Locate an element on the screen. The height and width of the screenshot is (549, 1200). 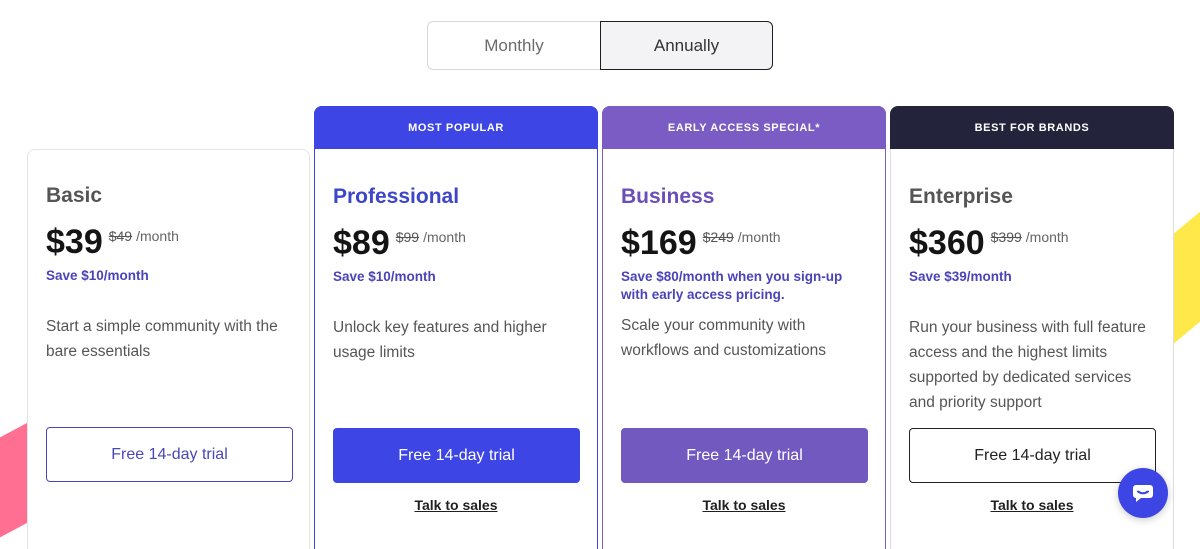
price-row: $169 $249 /month is located at coordinates (744, 244).